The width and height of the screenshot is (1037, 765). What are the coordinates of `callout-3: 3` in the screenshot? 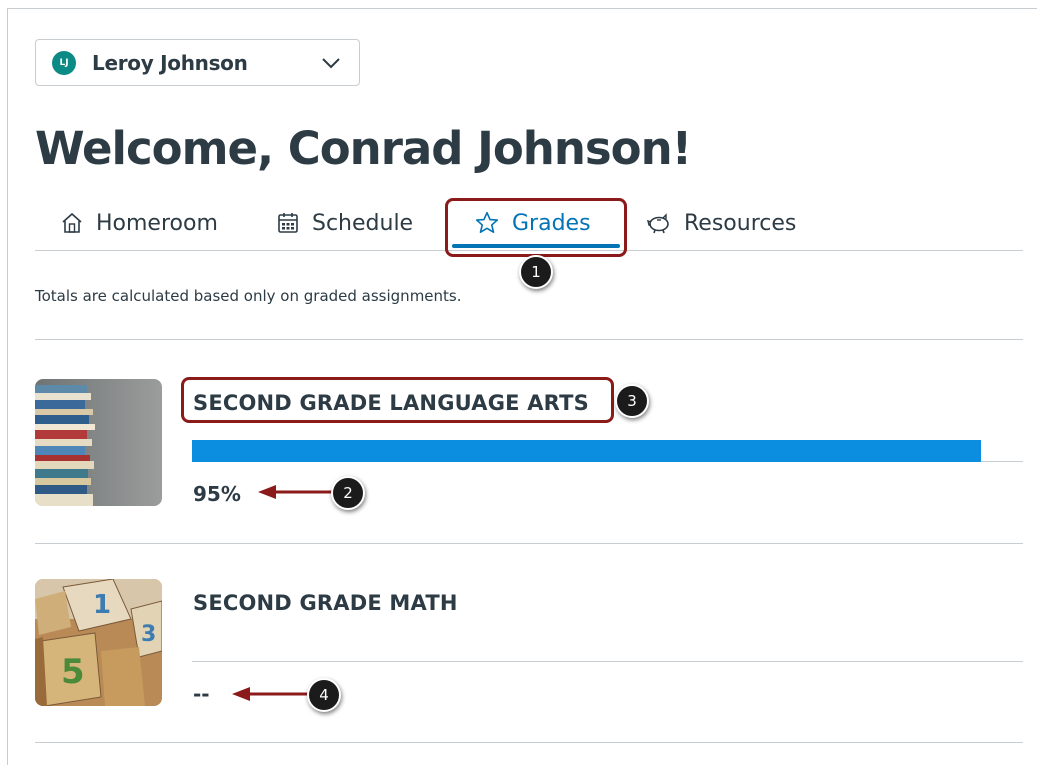 It's located at (632, 401).